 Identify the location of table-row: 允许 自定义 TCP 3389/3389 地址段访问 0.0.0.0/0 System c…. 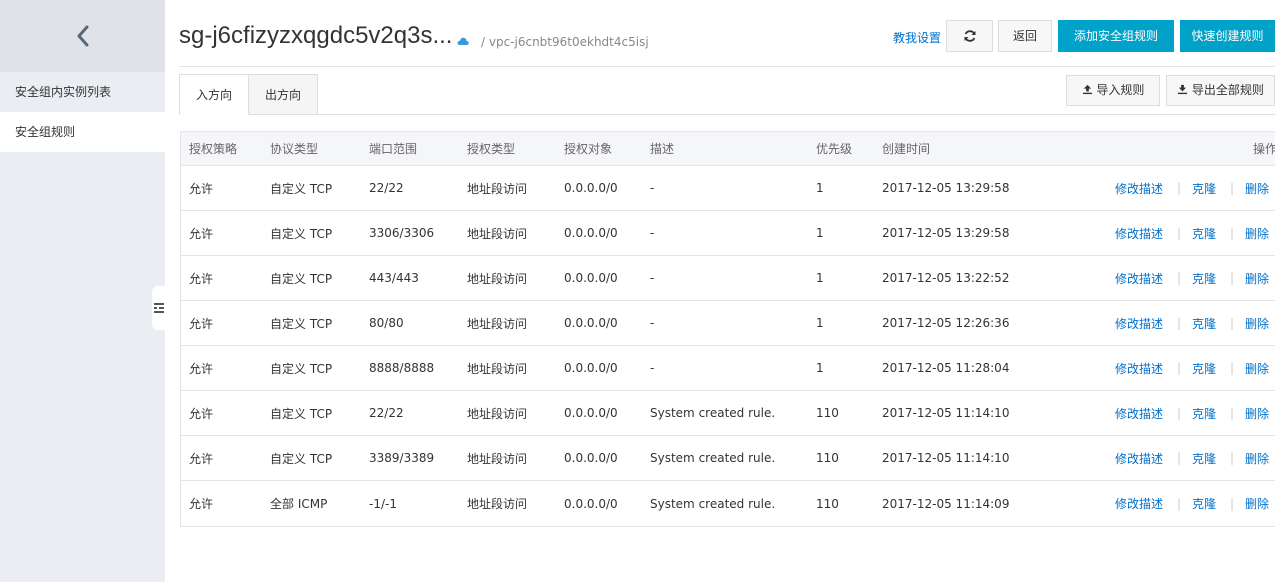
(728, 458).